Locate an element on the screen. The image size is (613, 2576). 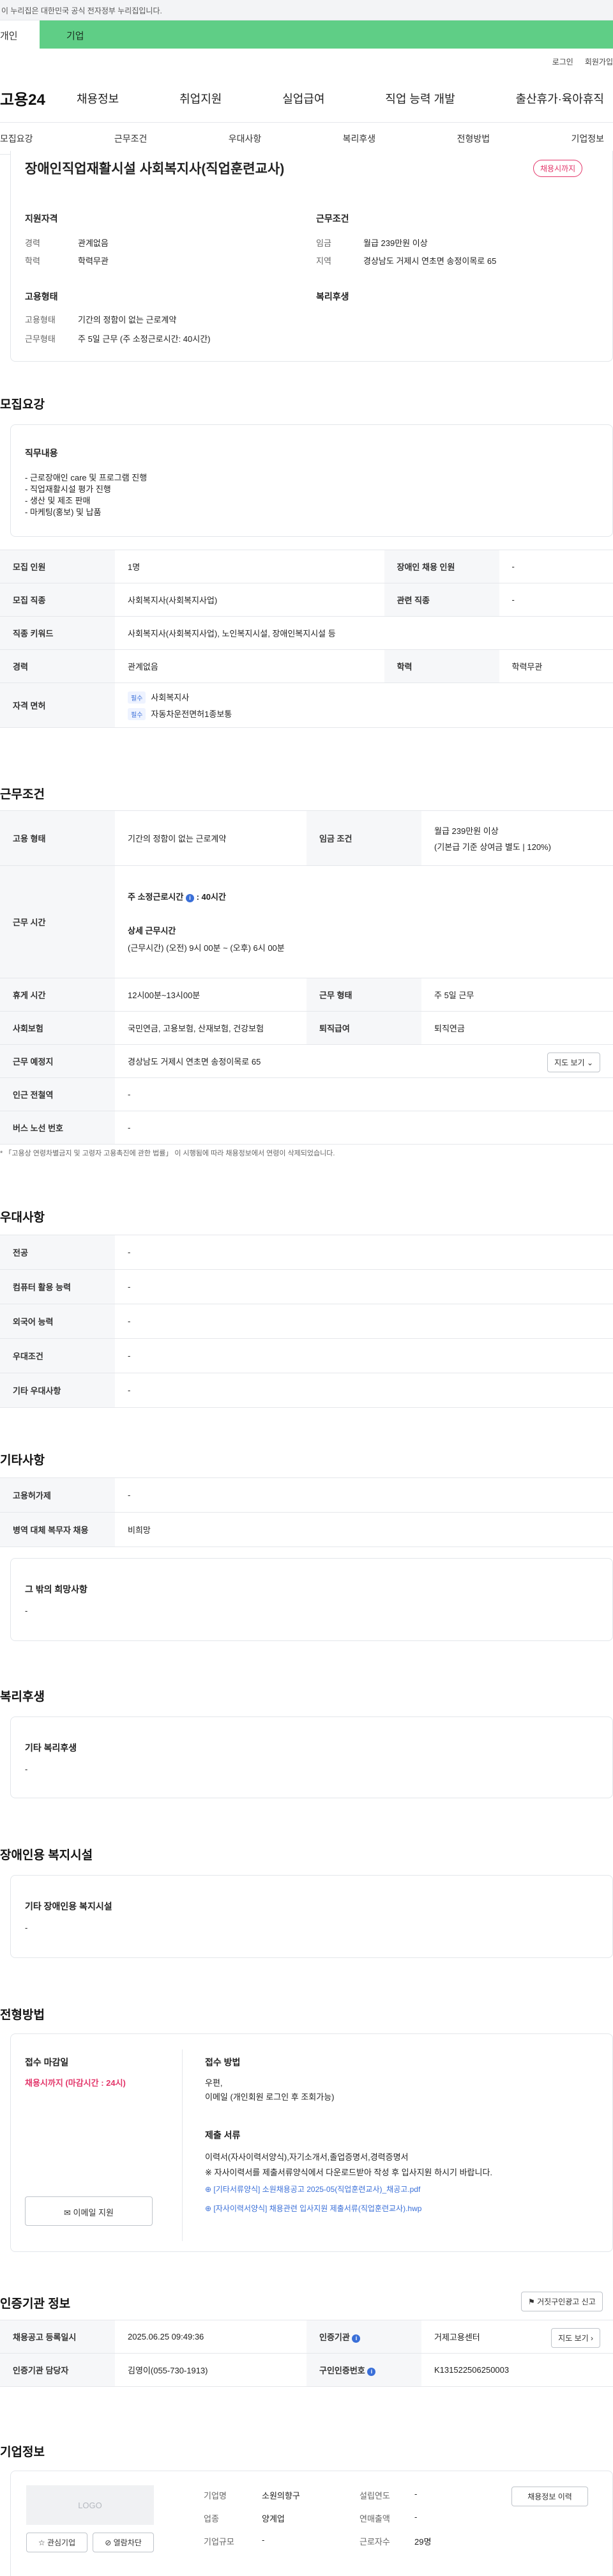
emp-value: 기간의 정함이 없는 근로계약 is located at coordinates (128, 320).